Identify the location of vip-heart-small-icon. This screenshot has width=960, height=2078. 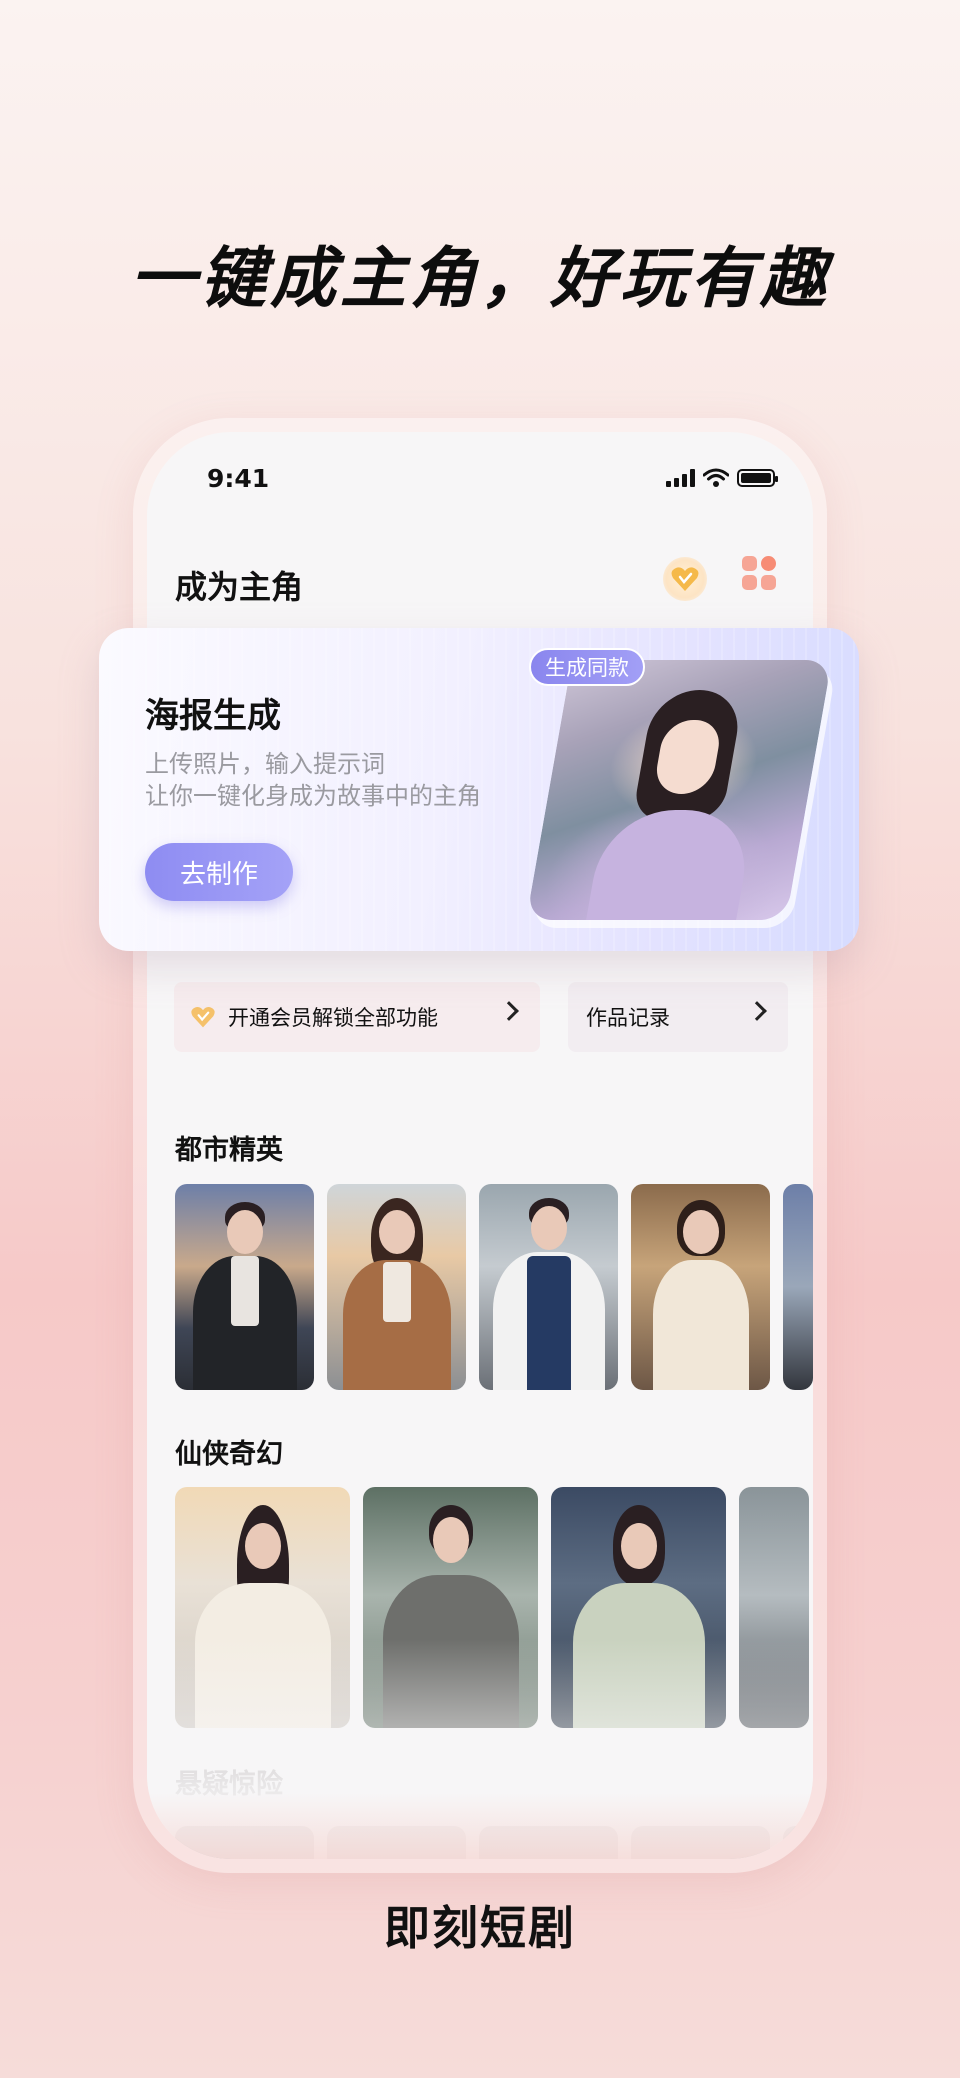
(203, 1017).